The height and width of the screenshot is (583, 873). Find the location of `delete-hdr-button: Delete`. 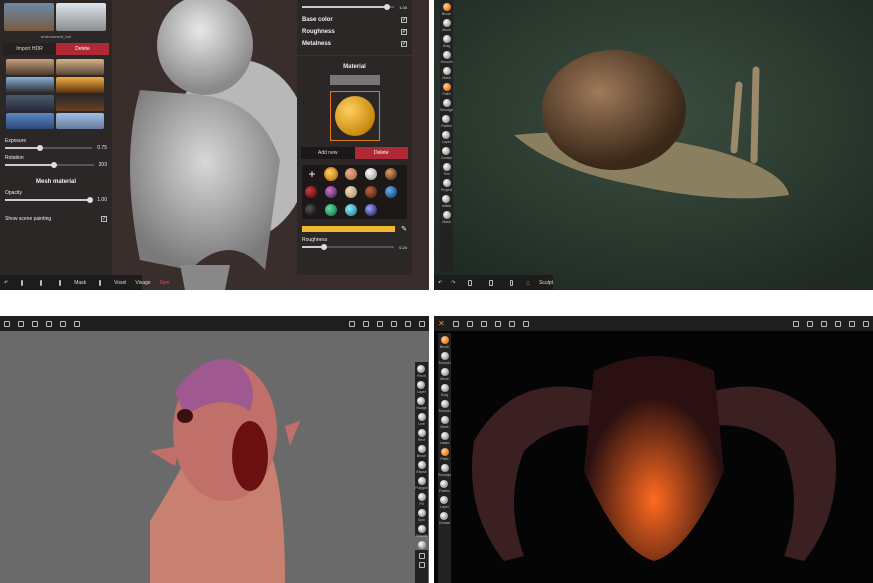

delete-hdr-button: Delete is located at coordinates (82, 49).